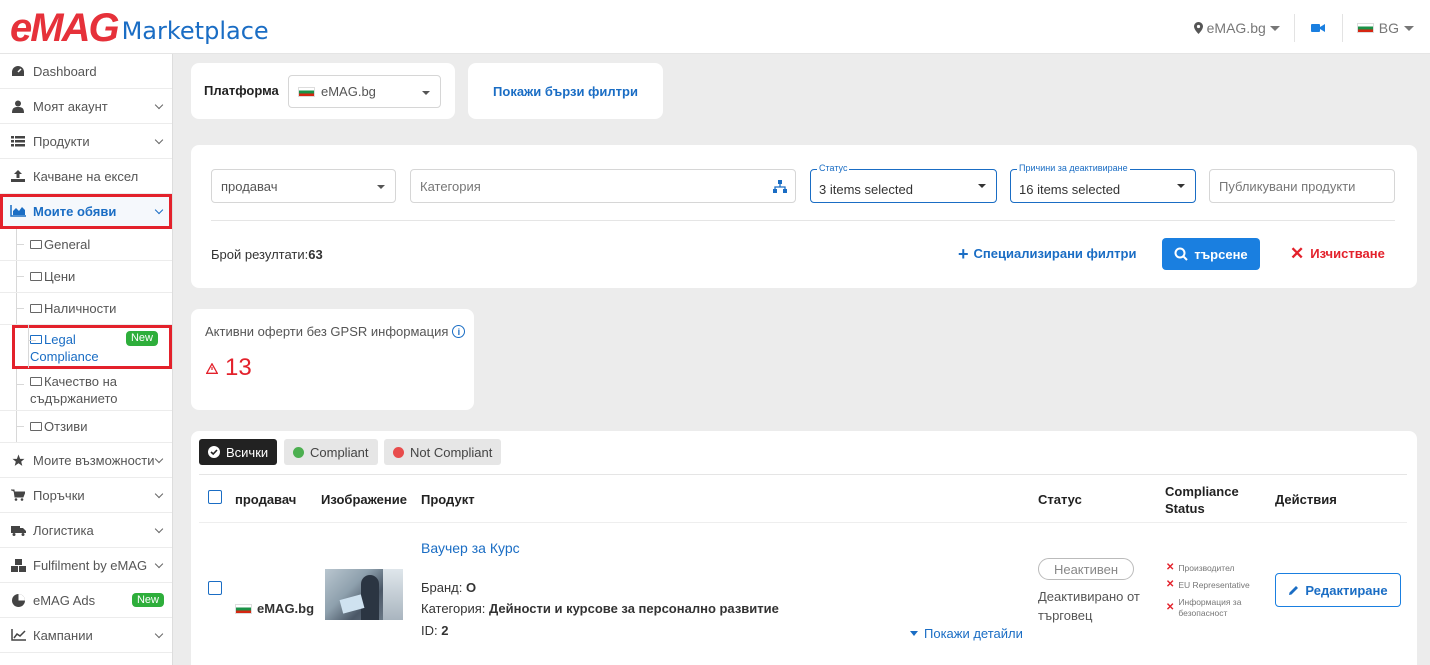  What do you see at coordinates (1202, 491) in the screenshot?
I see `compliance-header-line-1: Compliance` at bounding box center [1202, 491].